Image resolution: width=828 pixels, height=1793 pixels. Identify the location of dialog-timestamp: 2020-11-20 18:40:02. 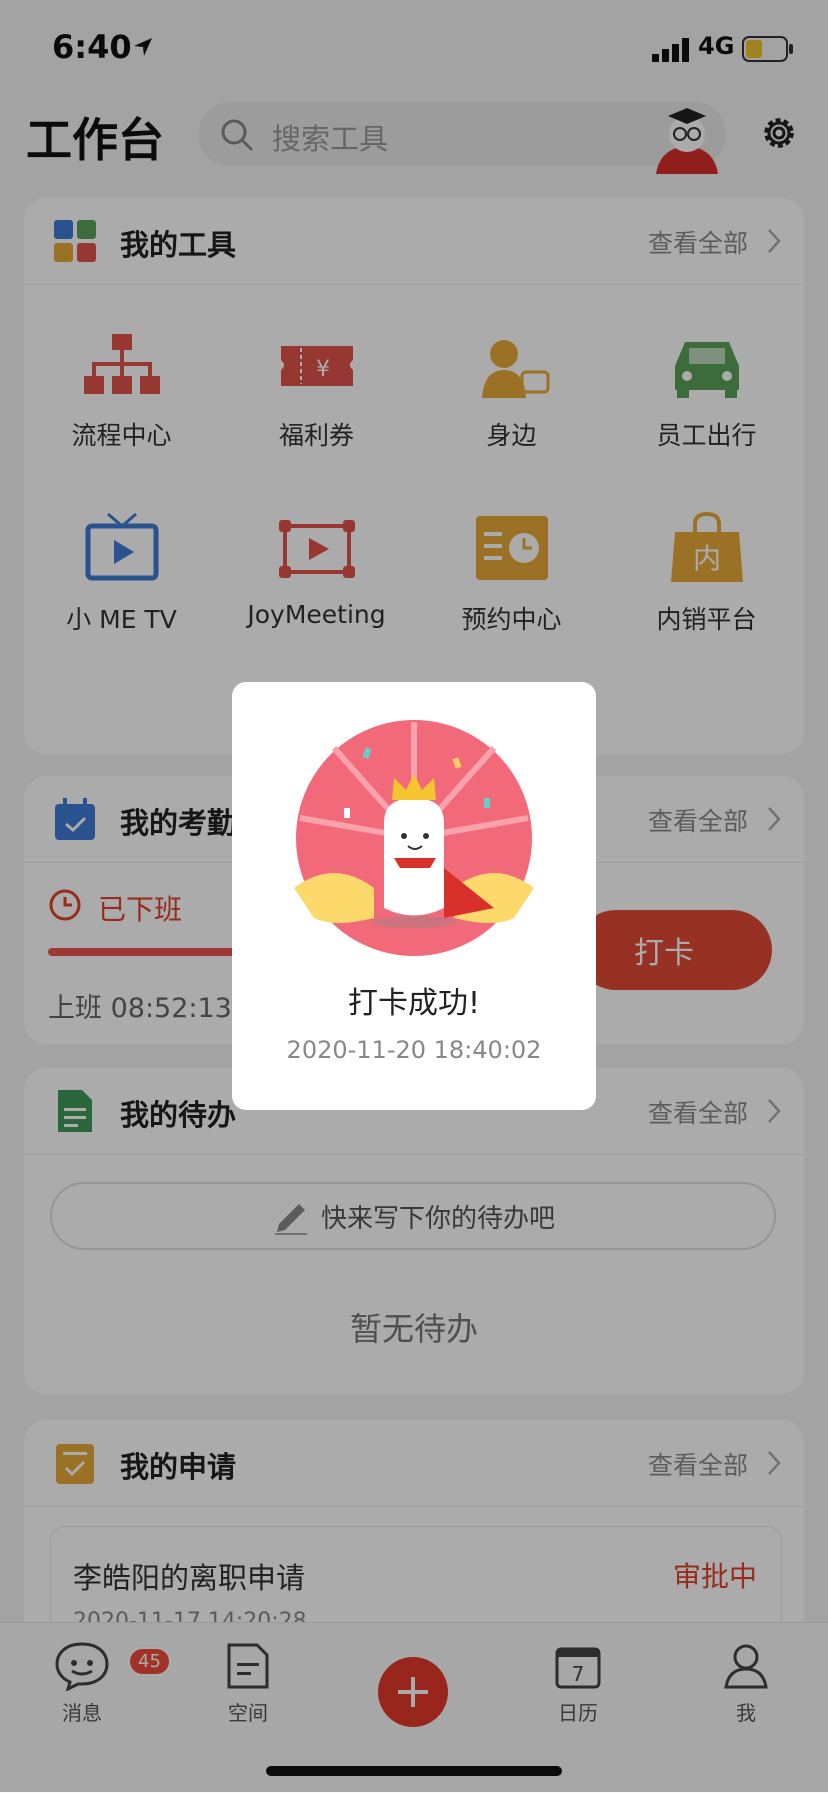
(414, 1050).